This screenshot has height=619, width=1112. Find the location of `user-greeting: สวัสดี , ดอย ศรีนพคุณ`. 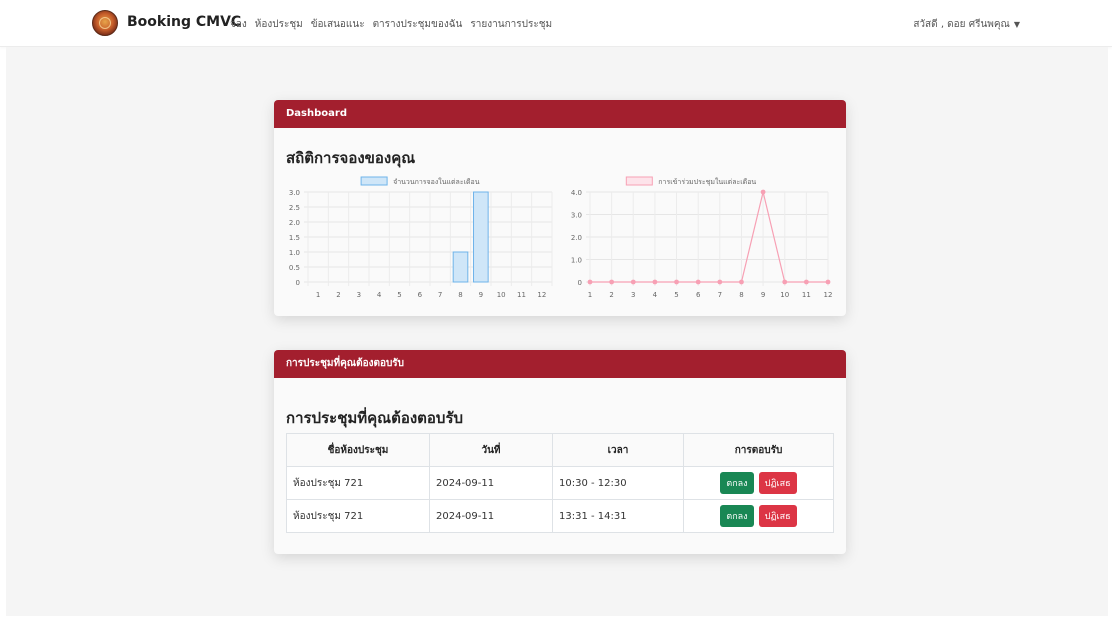

user-greeting: สวัสดี , ดอย ศรีนพคุณ is located at coordinates (961, 24).